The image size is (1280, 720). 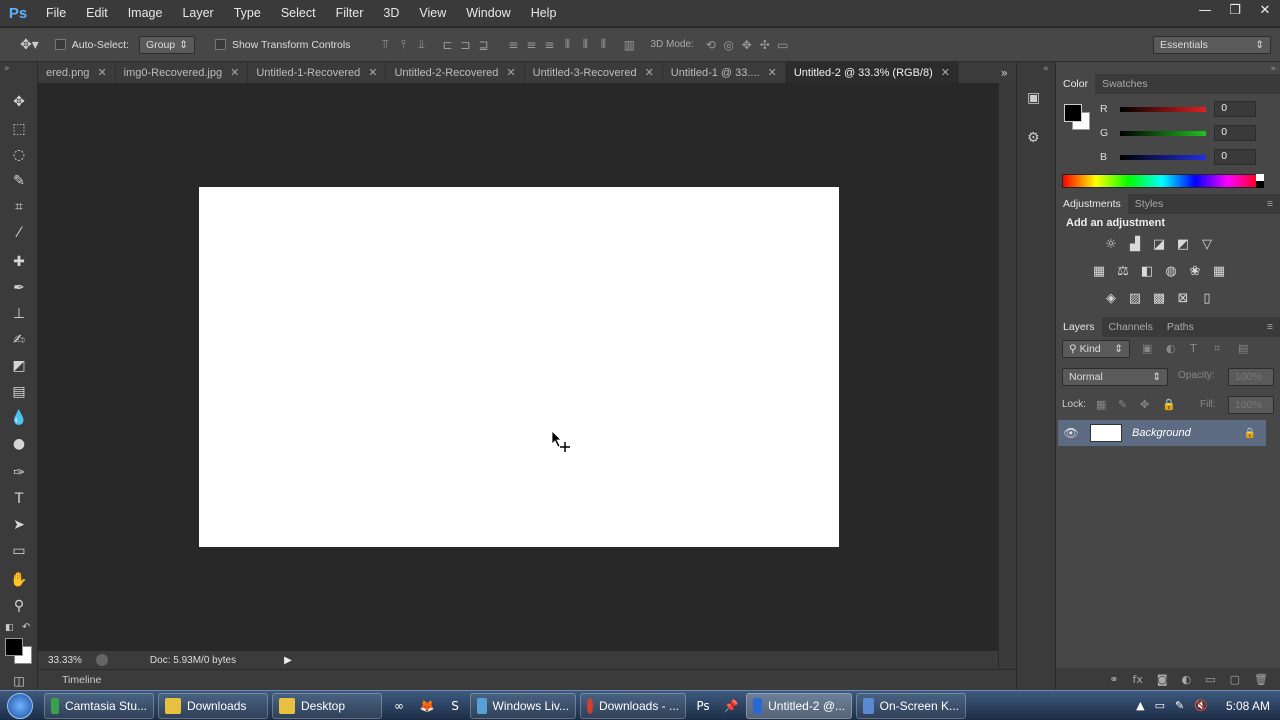 I want to click on exposure-icon: ◩, so click(x=1183, y=244).